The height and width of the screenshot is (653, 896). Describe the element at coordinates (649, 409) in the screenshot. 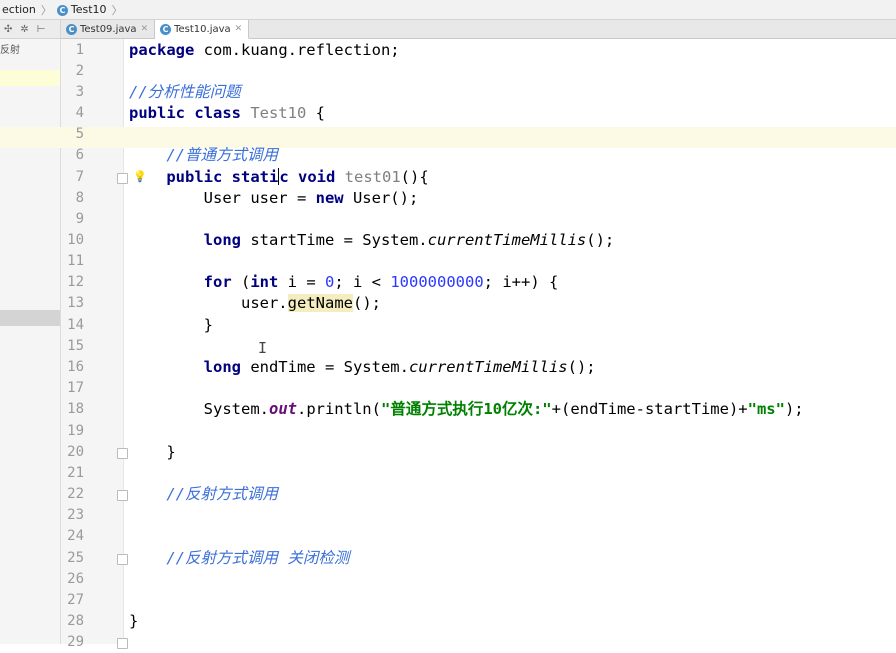

I see `code-text: +(endTime-startTime)+` at that location.